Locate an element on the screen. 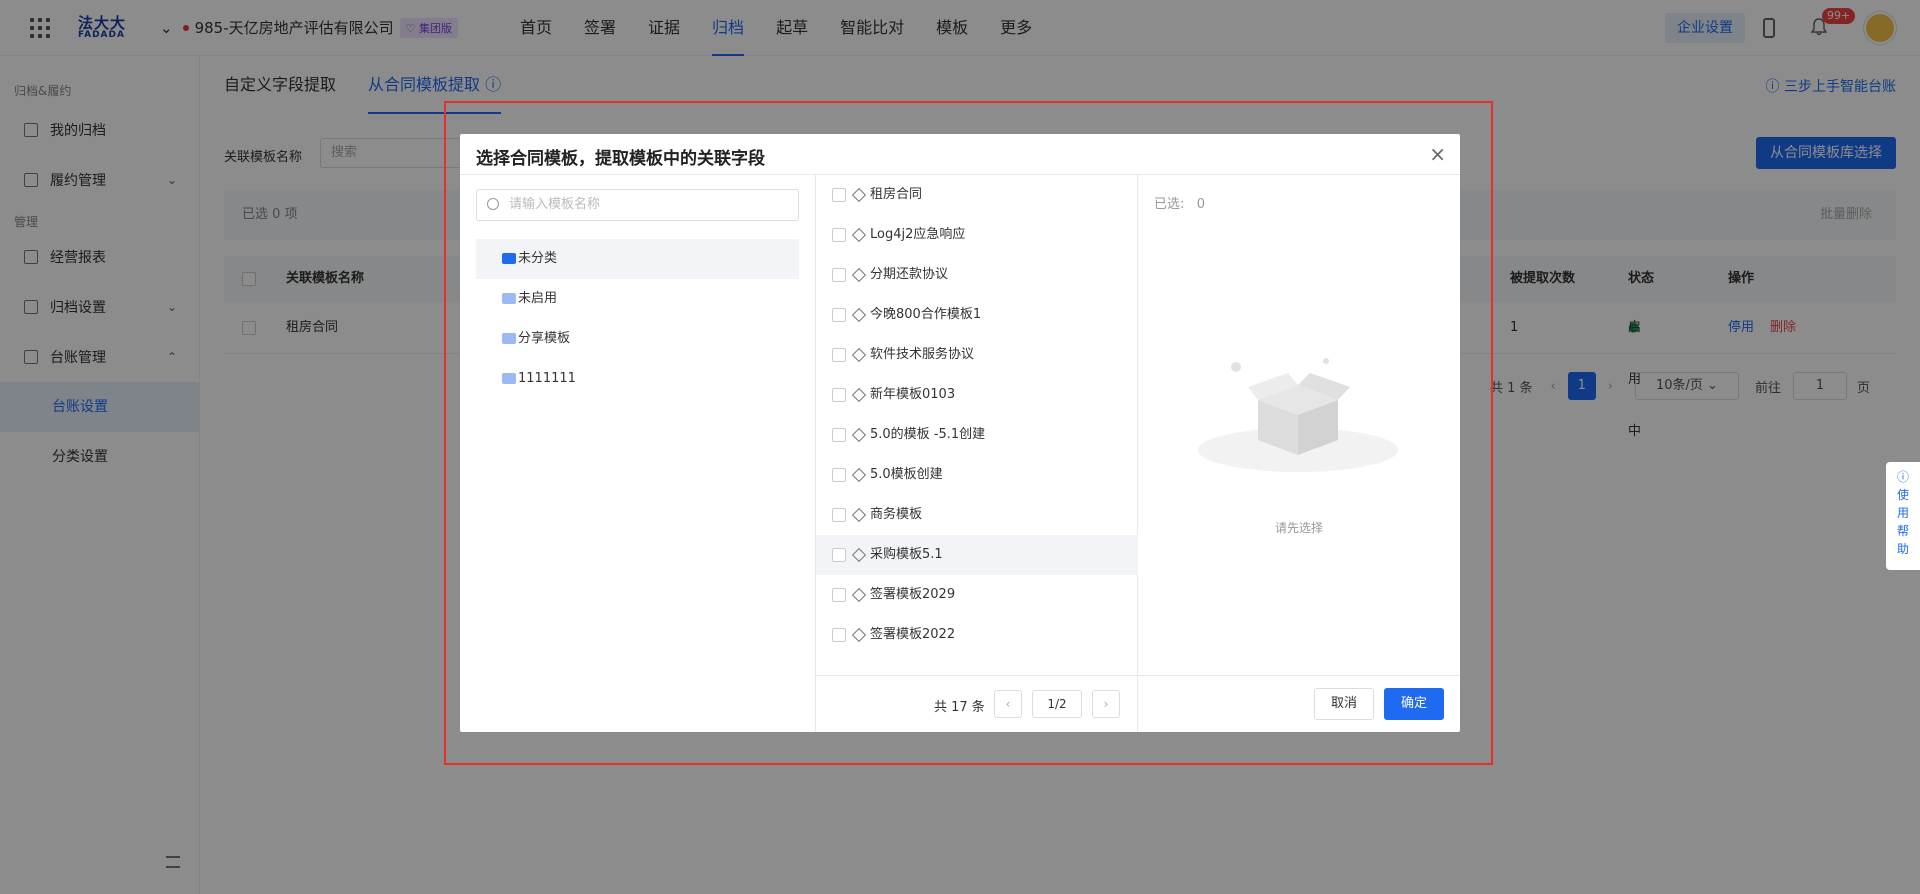  template-item: 5.0的模板 -5.1创建 is located at coordinates (977, 435).